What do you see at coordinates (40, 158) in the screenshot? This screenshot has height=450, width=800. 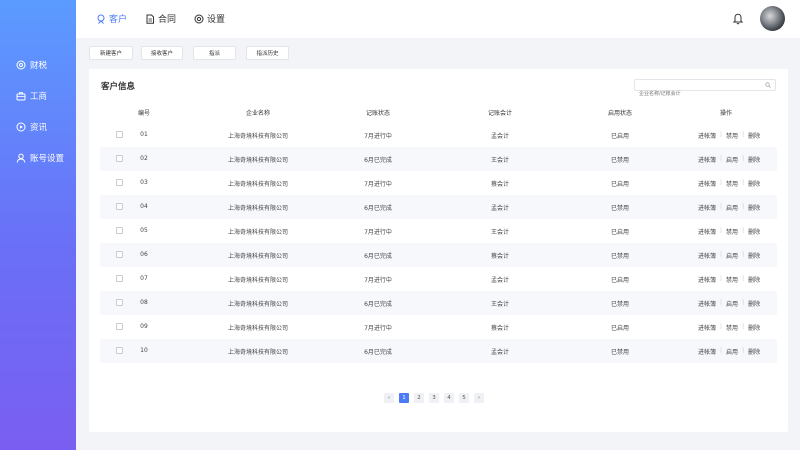 I see `sidebar-item-account-settings: 账号设置` at bounding box center [40, 158].